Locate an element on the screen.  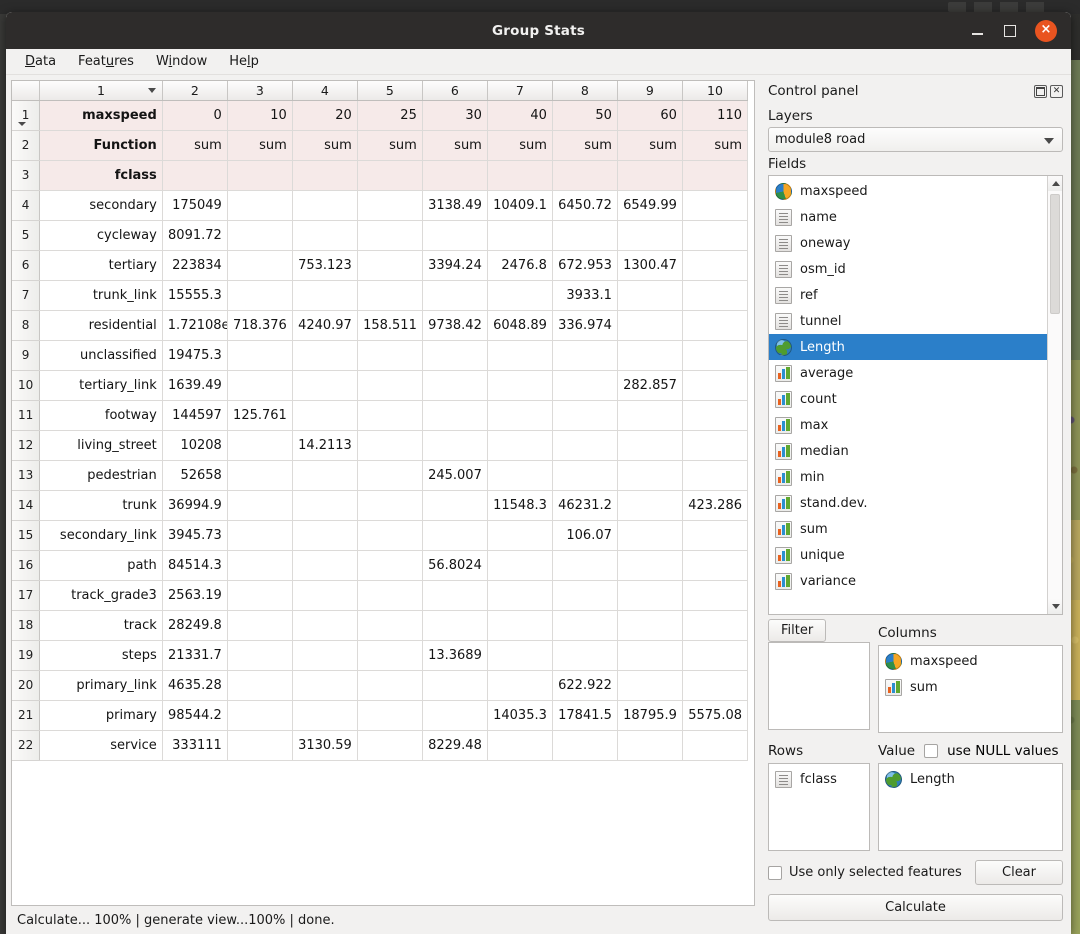
fields-list-scrollbar is located at coordinates (1054, 395).